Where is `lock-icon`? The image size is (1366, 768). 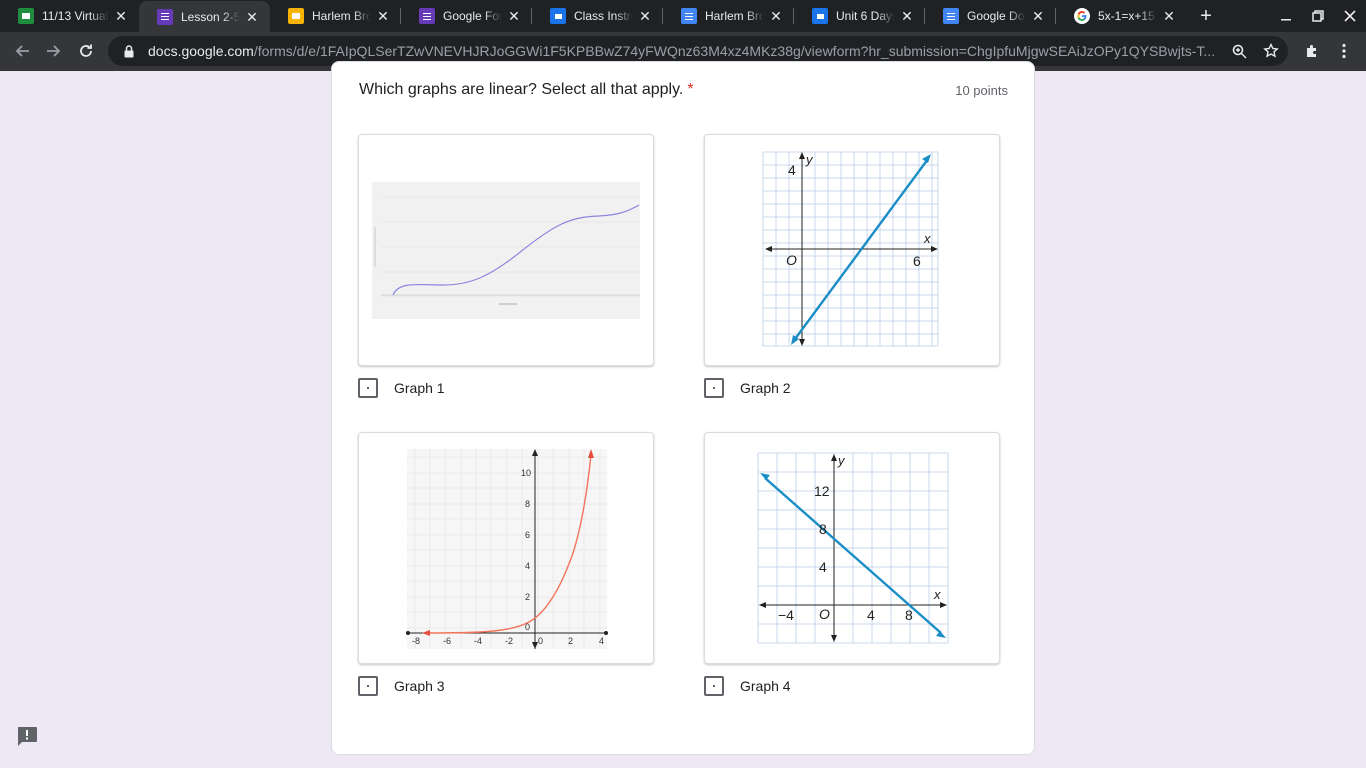
lock-icon is located at coordinates (129, 51).